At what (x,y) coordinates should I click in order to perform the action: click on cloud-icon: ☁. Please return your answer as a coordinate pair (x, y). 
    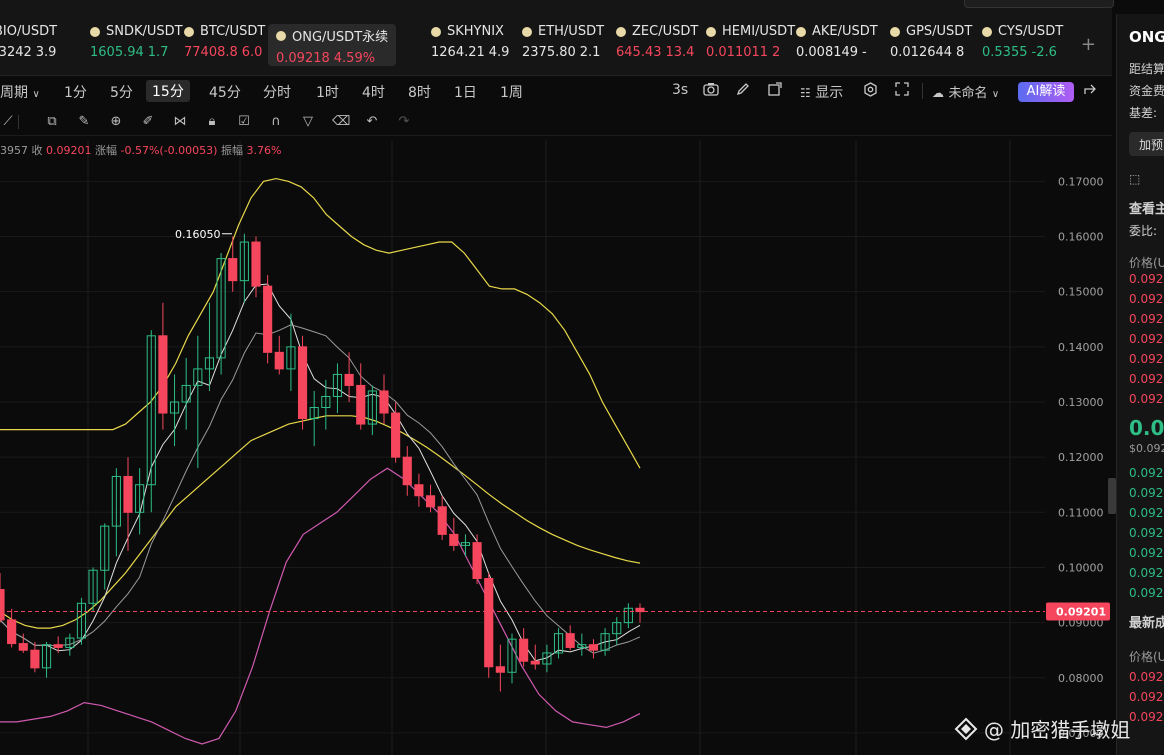
    Looking at the image, I should click on (938, 93).